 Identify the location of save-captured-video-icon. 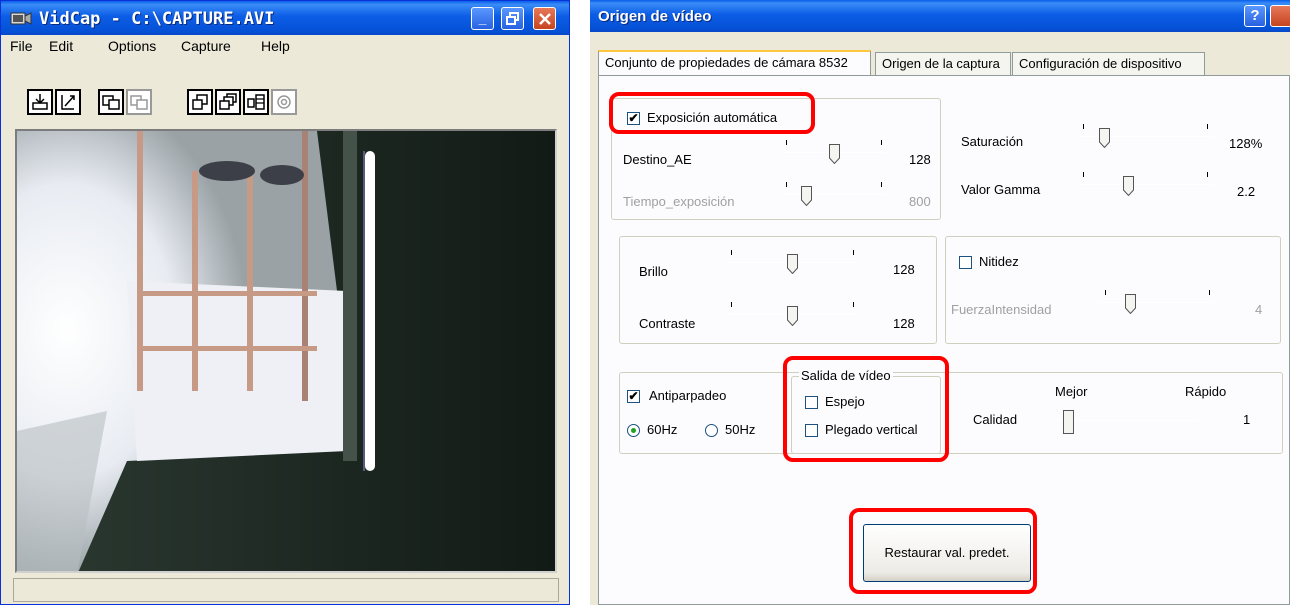
(68, 102).